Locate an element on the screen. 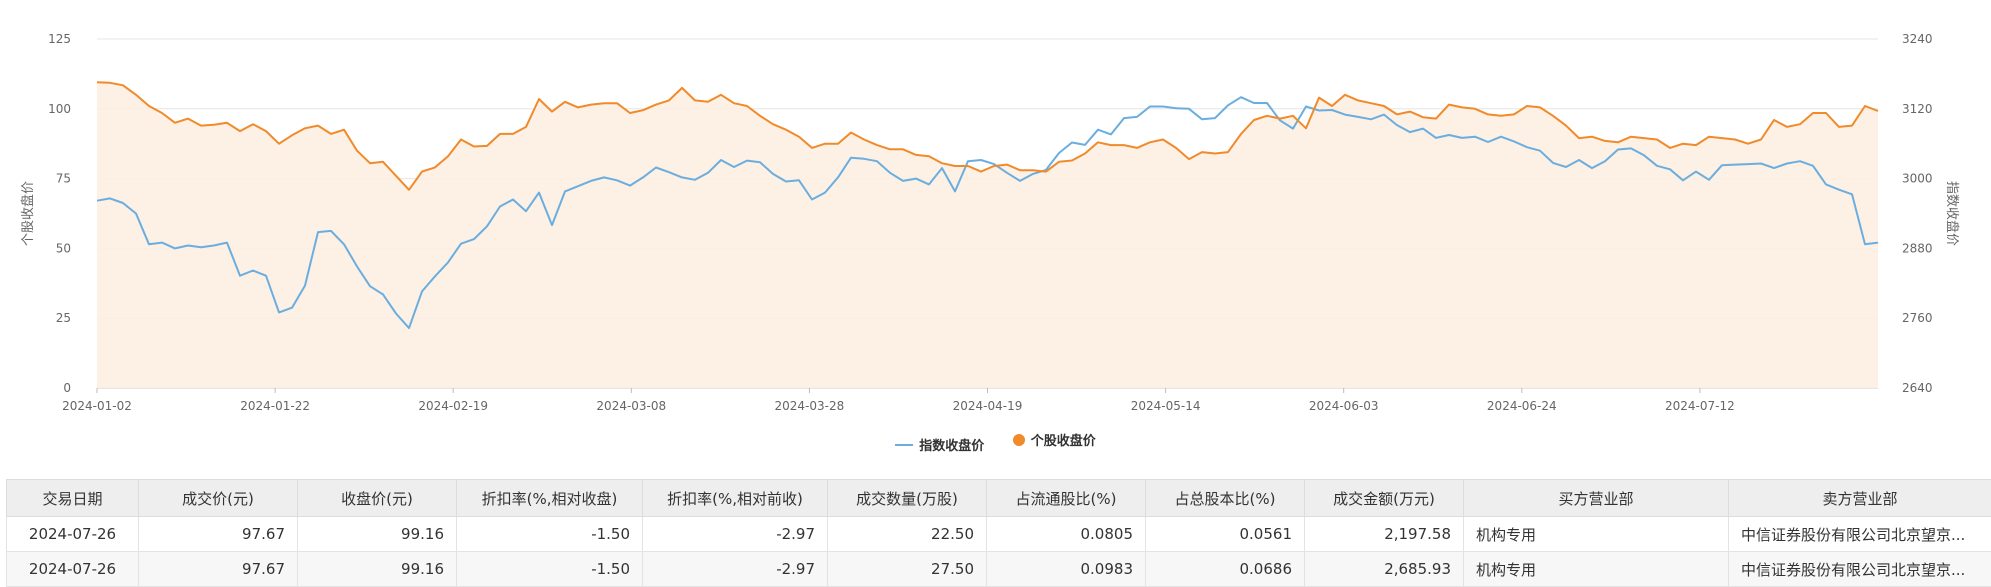 The width and height of the screenshot is (1991, 587). y-left-tick: 0 is located at coordinates (67, 388).